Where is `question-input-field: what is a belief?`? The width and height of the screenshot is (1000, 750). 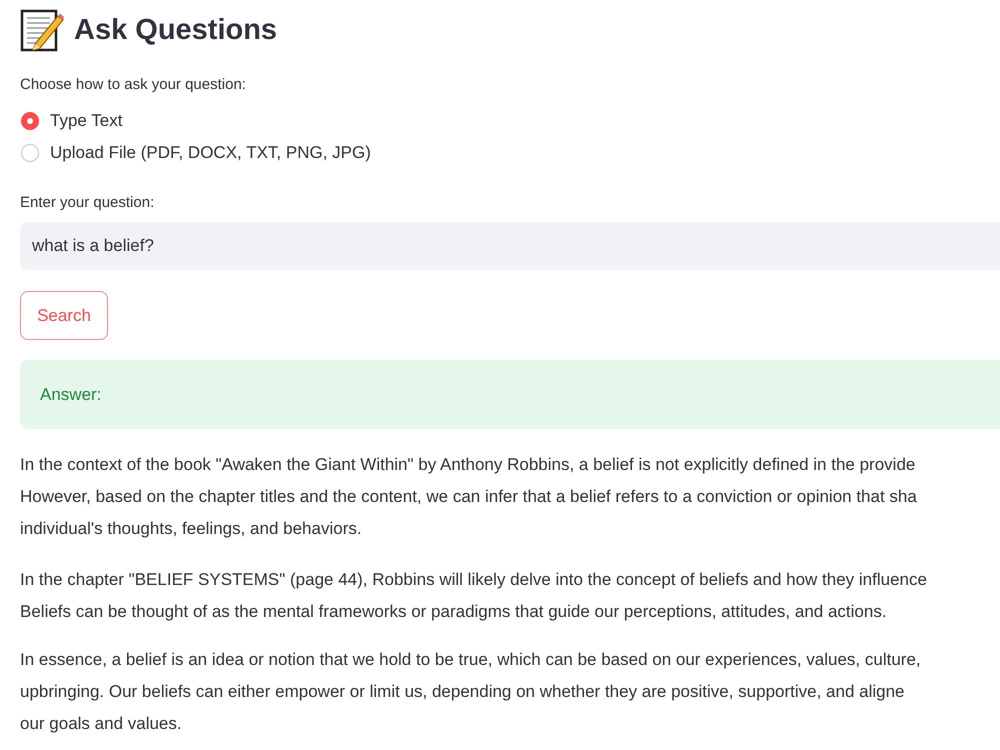
question-input-field: what is a belief? is located at coordinates (510, 246).